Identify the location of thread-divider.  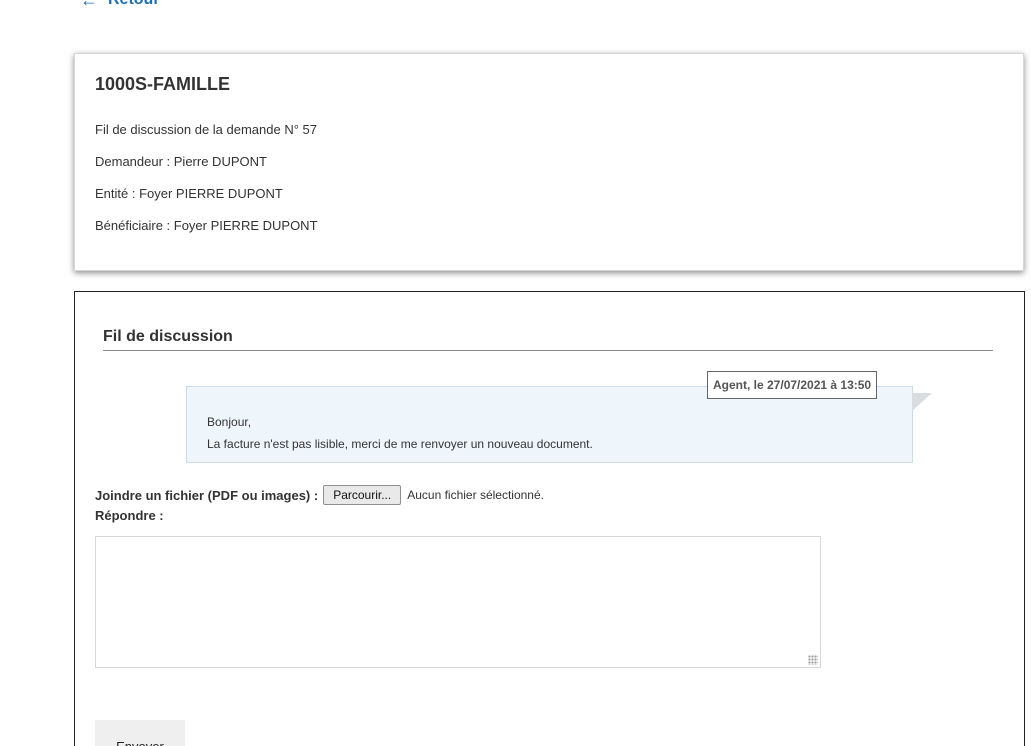
(548, 350).